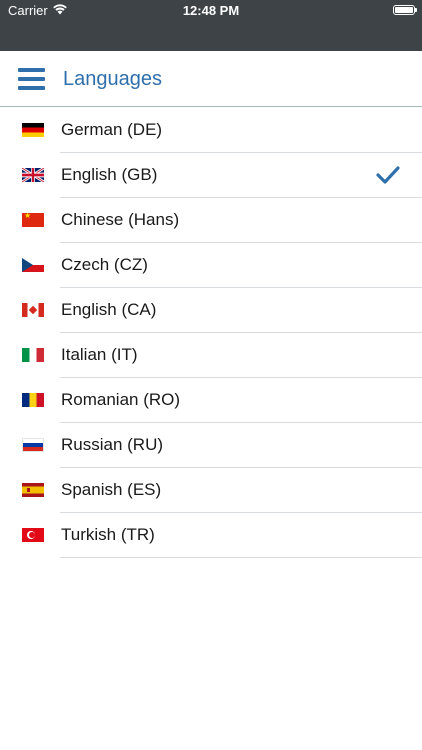  What do you see at coordinates (241, 557) in the screenshot?
I see `divider` at bounding box center [241, 557].